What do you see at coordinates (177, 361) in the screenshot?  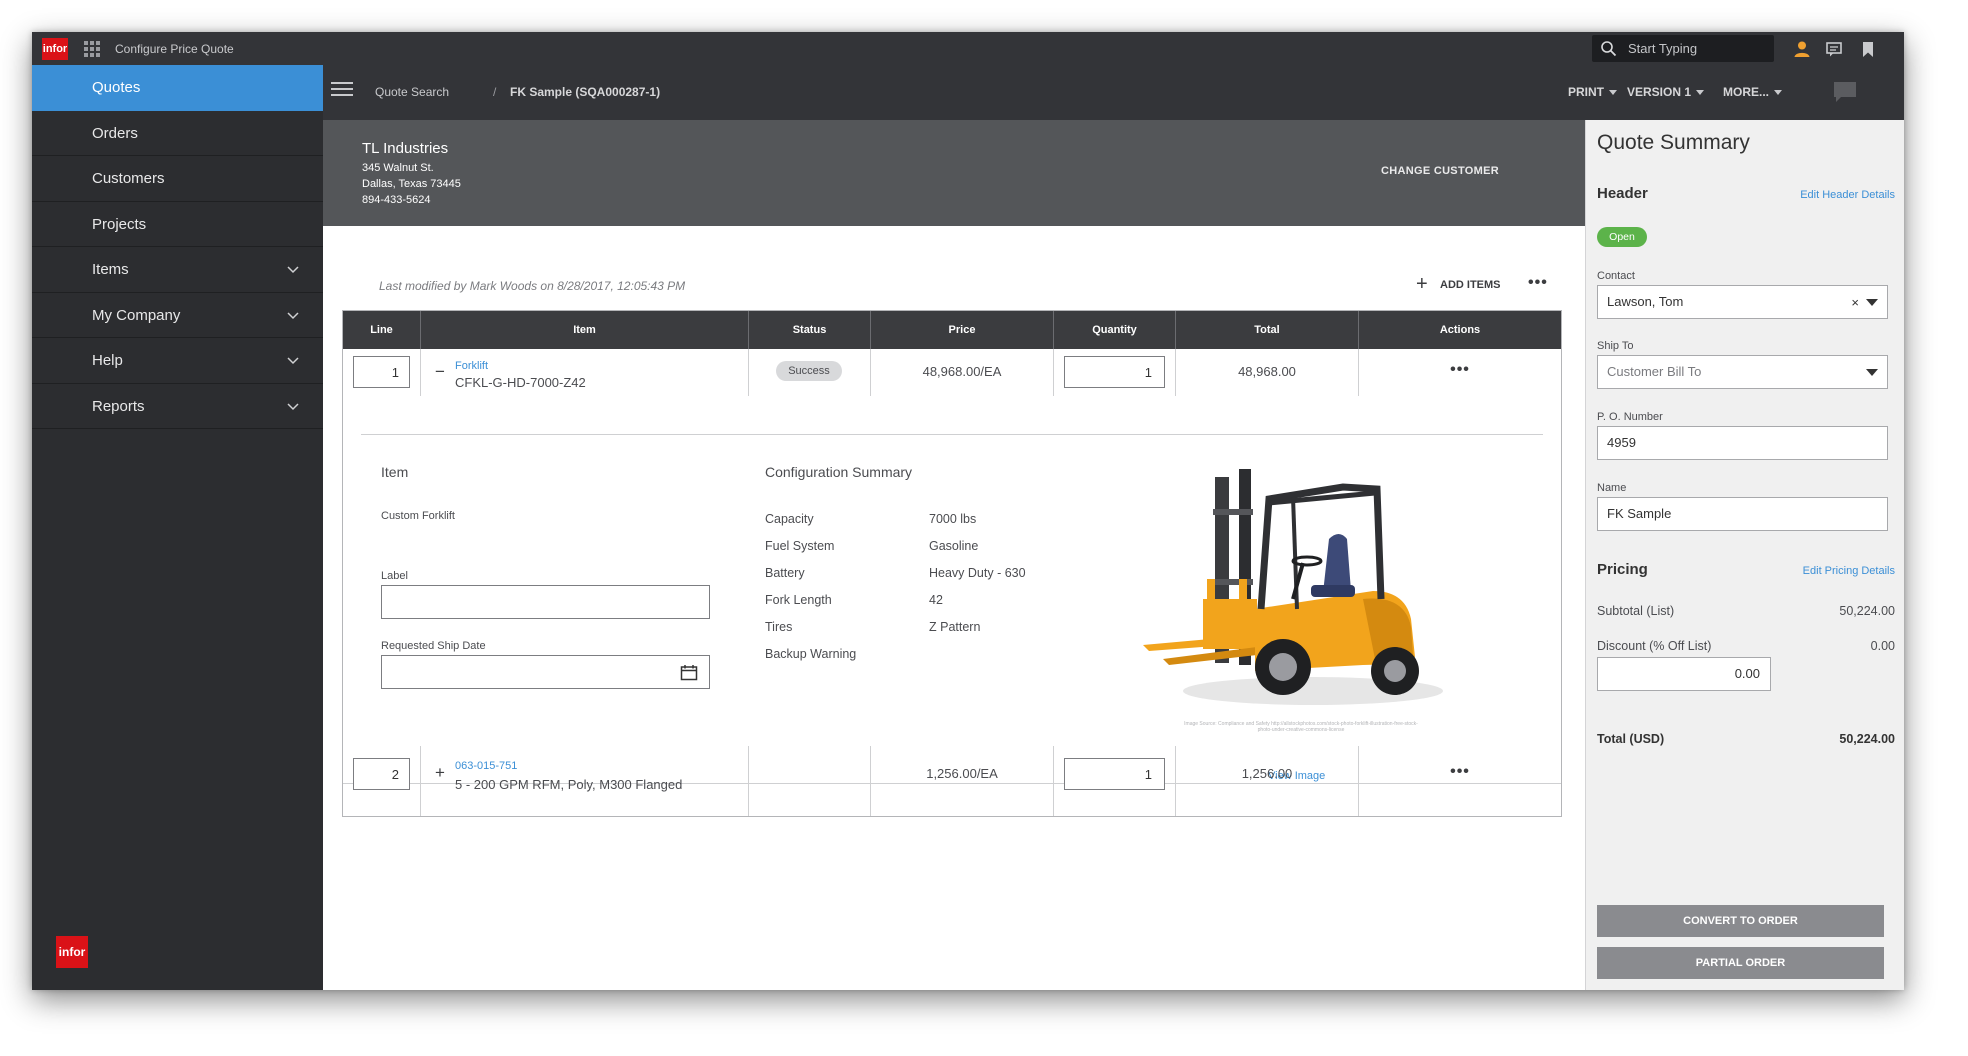 I see `sidebar-item-help: Help` at bounding box center [177, 361].